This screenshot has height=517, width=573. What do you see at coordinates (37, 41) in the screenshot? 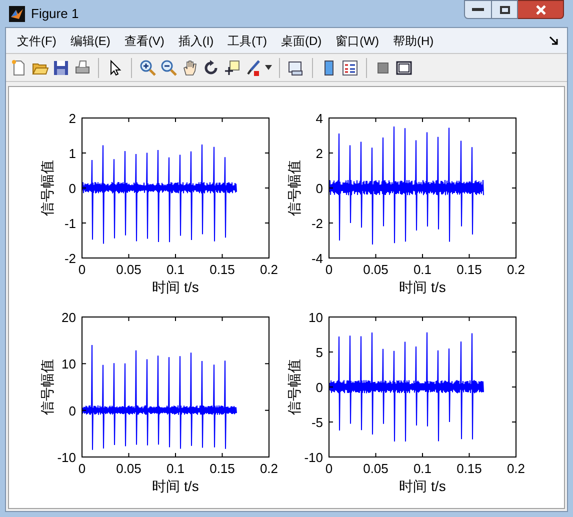
I see `menu-item: 文件(F)` at bounding box center [37, 41].